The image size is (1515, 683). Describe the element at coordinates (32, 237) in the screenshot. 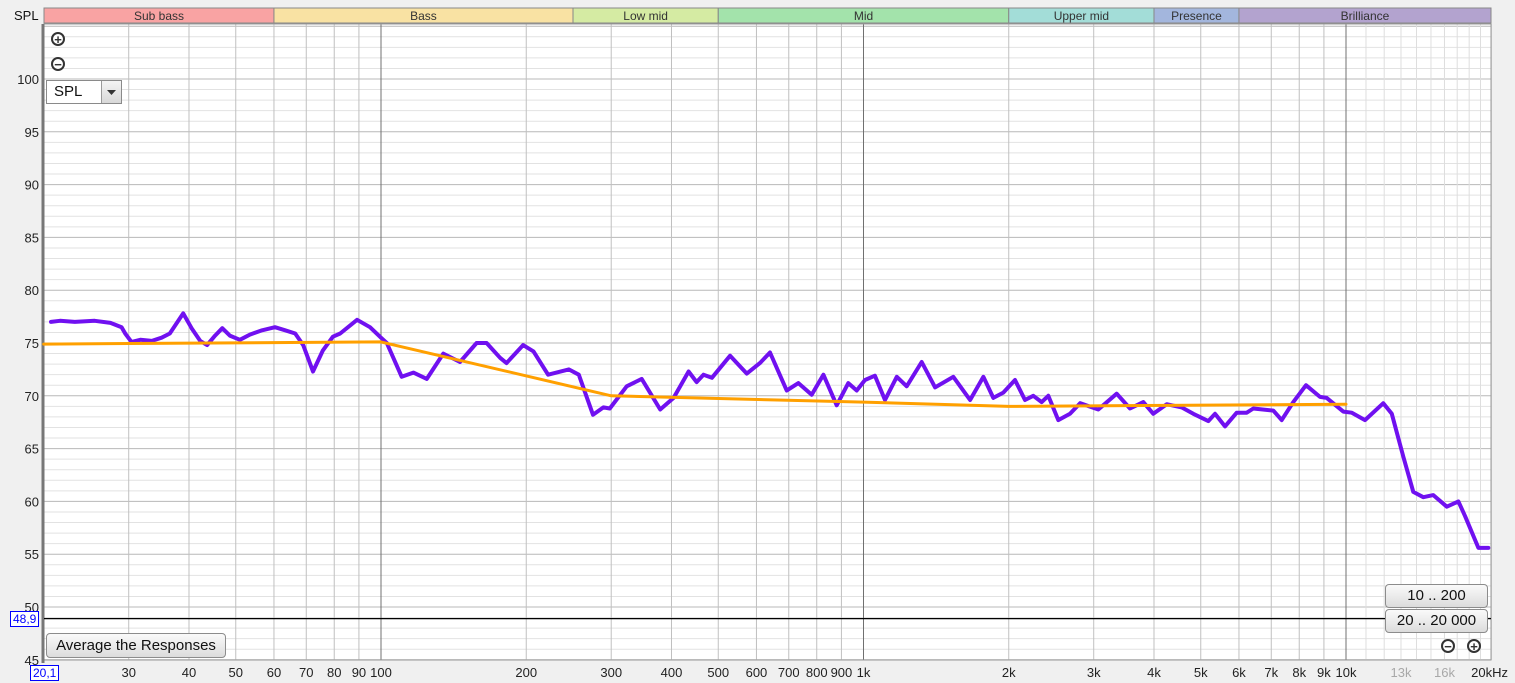

I see `y-tick-label: 85` at that location.